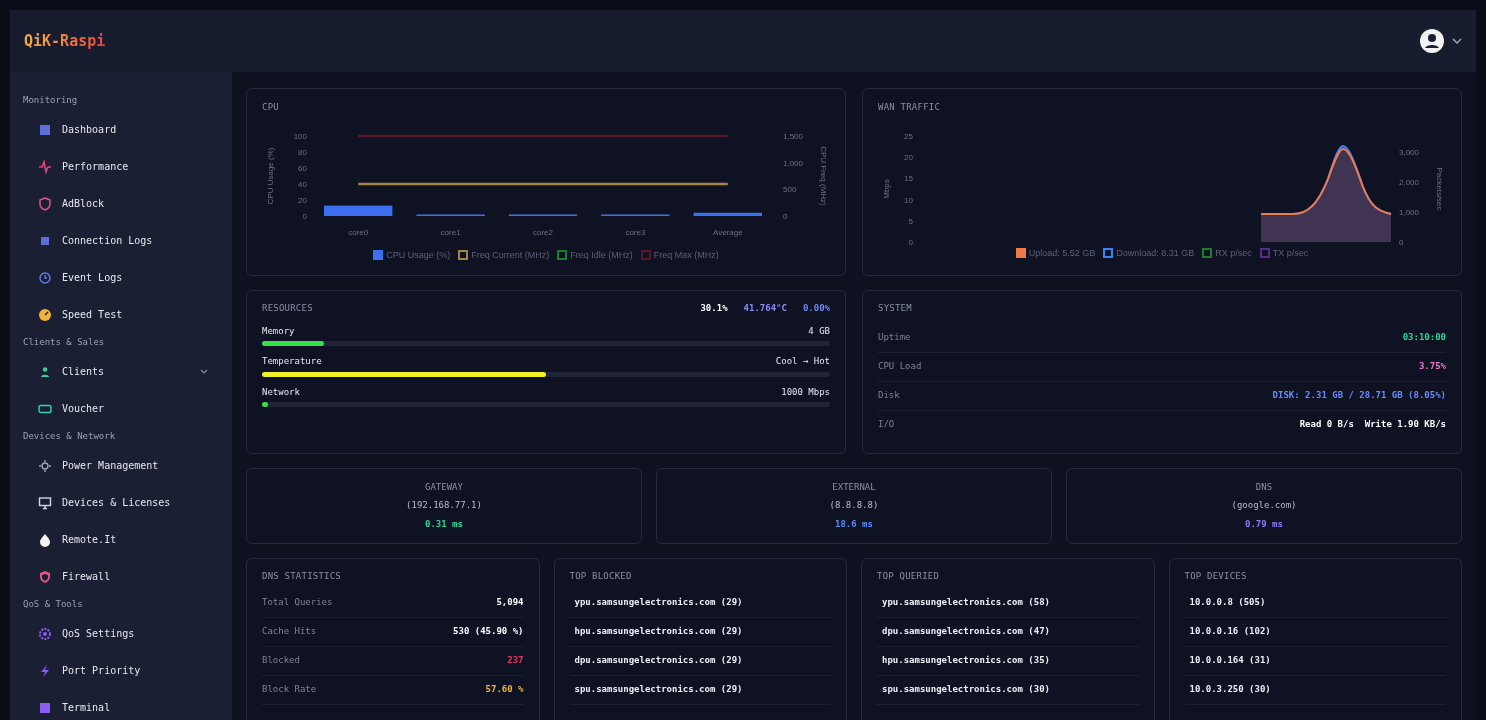 Image resolution: width=1486 pixels, height=720 pixels. I want to click on ping-target: (192.168.77.1), so click(444, 506).